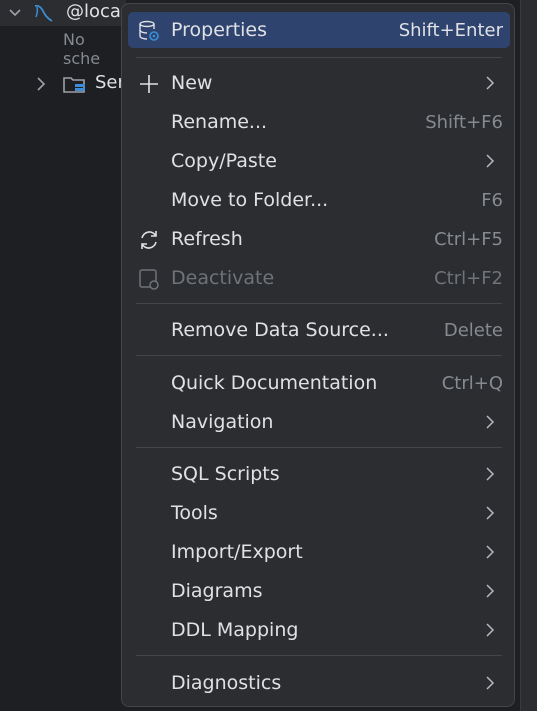 This screenshot has height=711, width=537. What do you see at coordinates (223, 278) in the screenshot?
I see `menu-item-label: Deactivate` at bounding box center [223, 278].